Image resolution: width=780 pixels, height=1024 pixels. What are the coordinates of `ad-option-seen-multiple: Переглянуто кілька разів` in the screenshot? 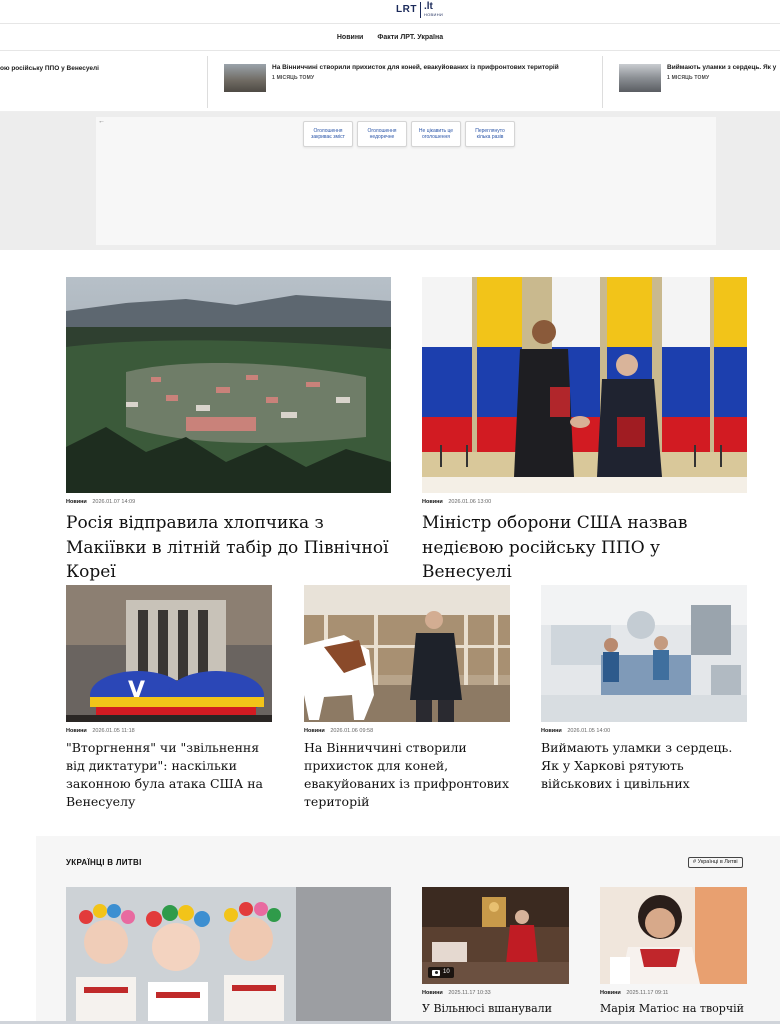 It's located at (490, 134).